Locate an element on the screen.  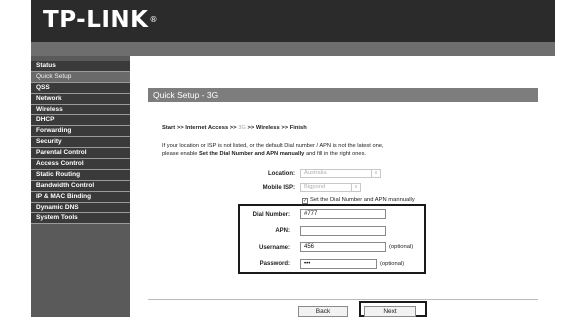
sidebar-item-qss: QSS is located at coordinates (80, 88).